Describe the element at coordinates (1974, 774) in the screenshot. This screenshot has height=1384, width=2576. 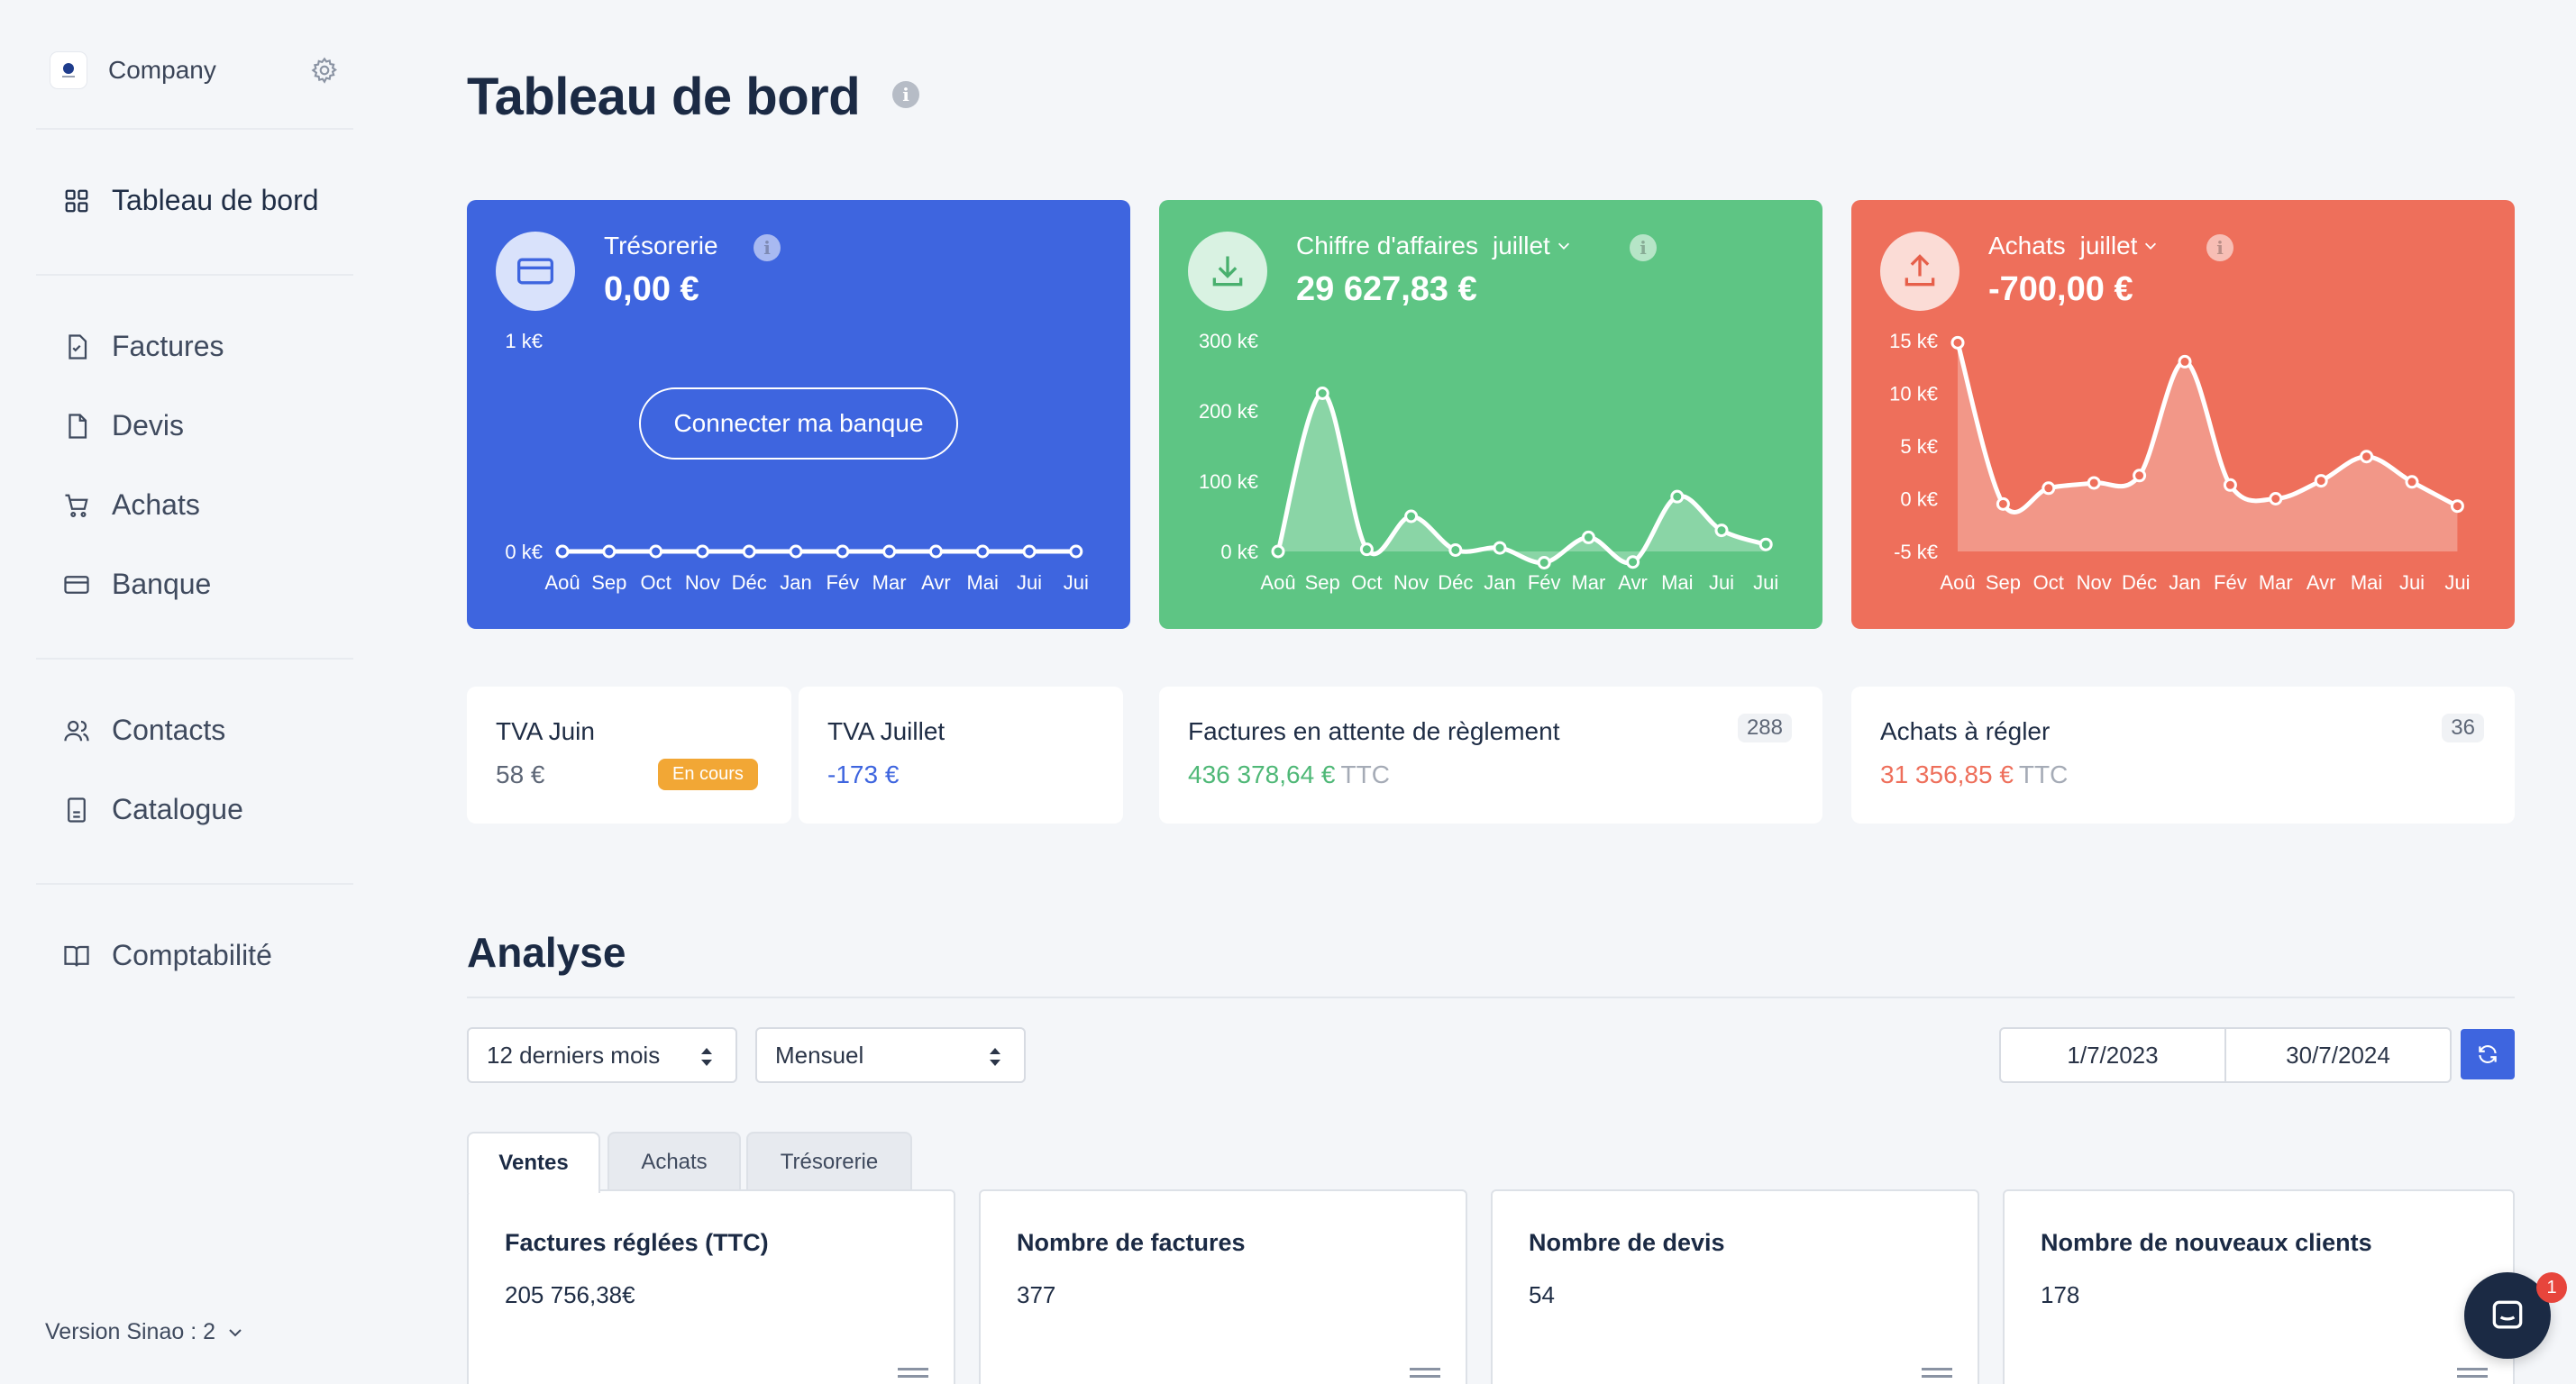
I see `to-pay-amount: 31 356,85 € TTC` at that location.